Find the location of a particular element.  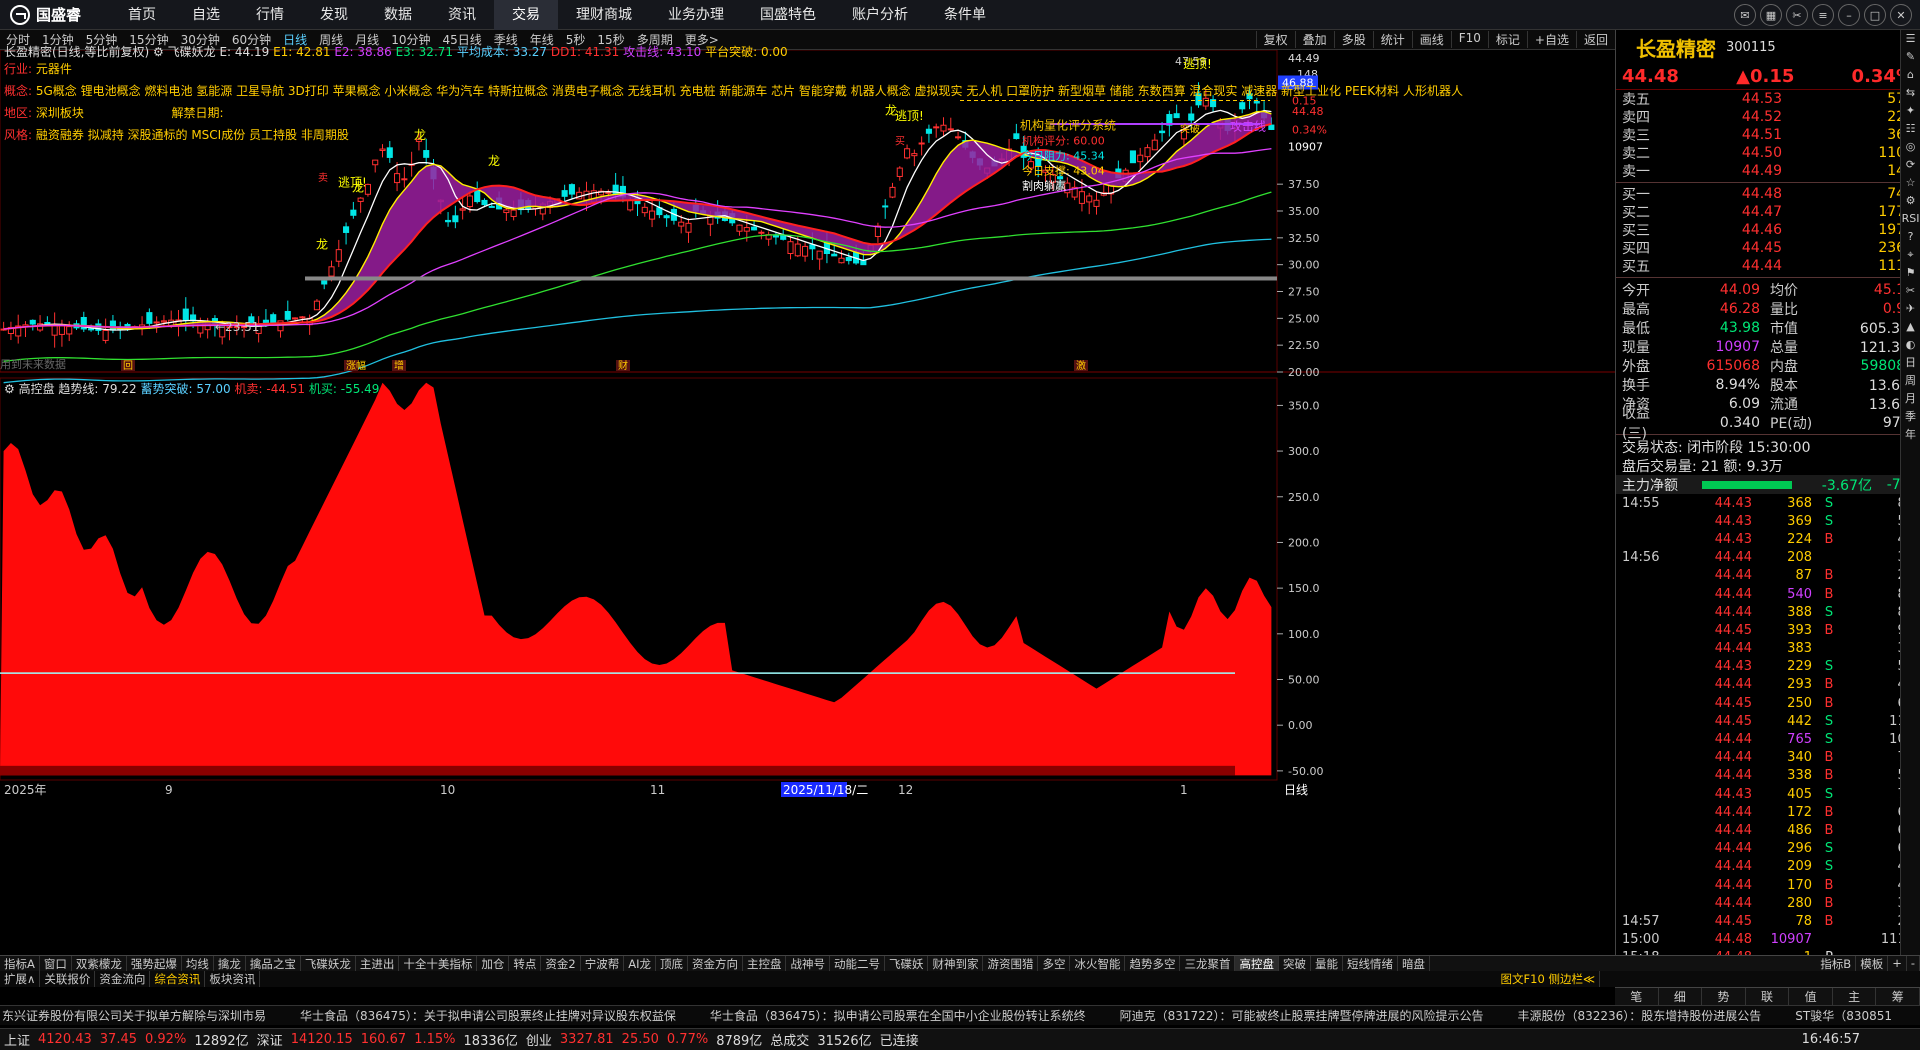

side-tool-icon: ☆ is located at coordinates (1911, 183).